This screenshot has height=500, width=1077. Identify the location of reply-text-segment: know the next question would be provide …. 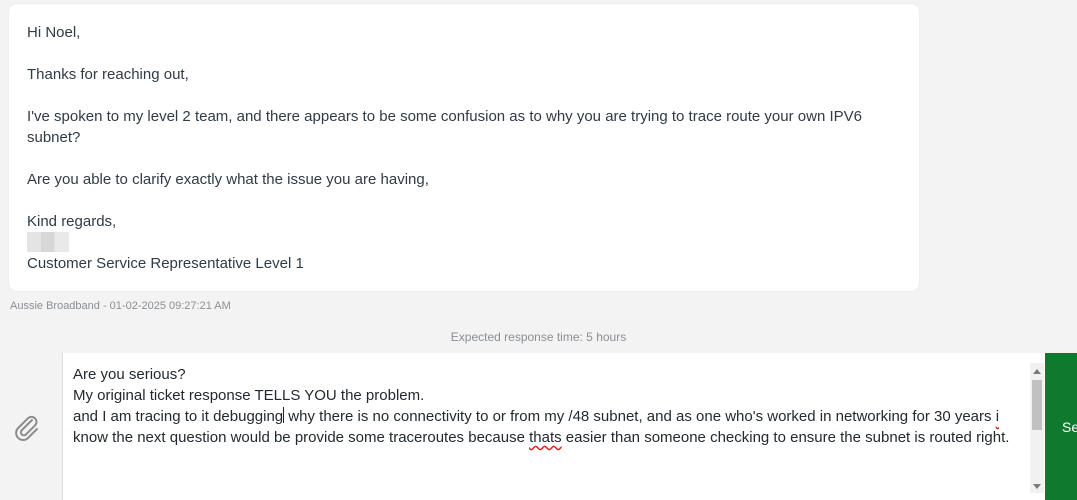
(301, 437).